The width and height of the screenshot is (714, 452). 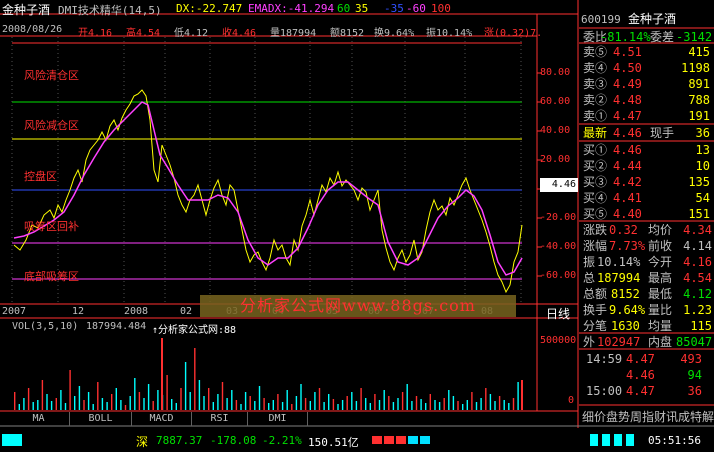 I want to click on buy2-volume: 10, so click(x=702, y=166).